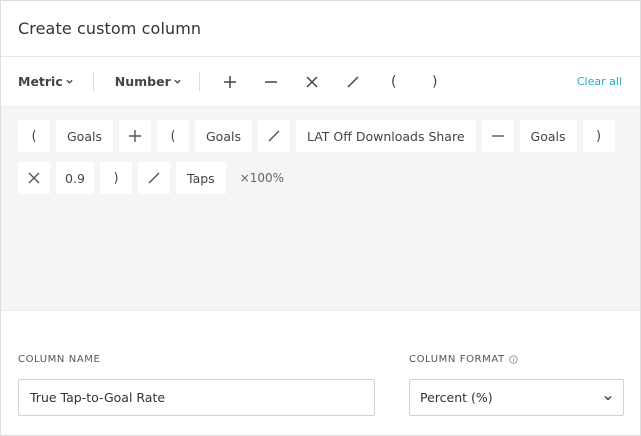  Describe the element at coordinates (516, 397) in the screenshot. I see `column-format-select: Percent (%)` at that location.